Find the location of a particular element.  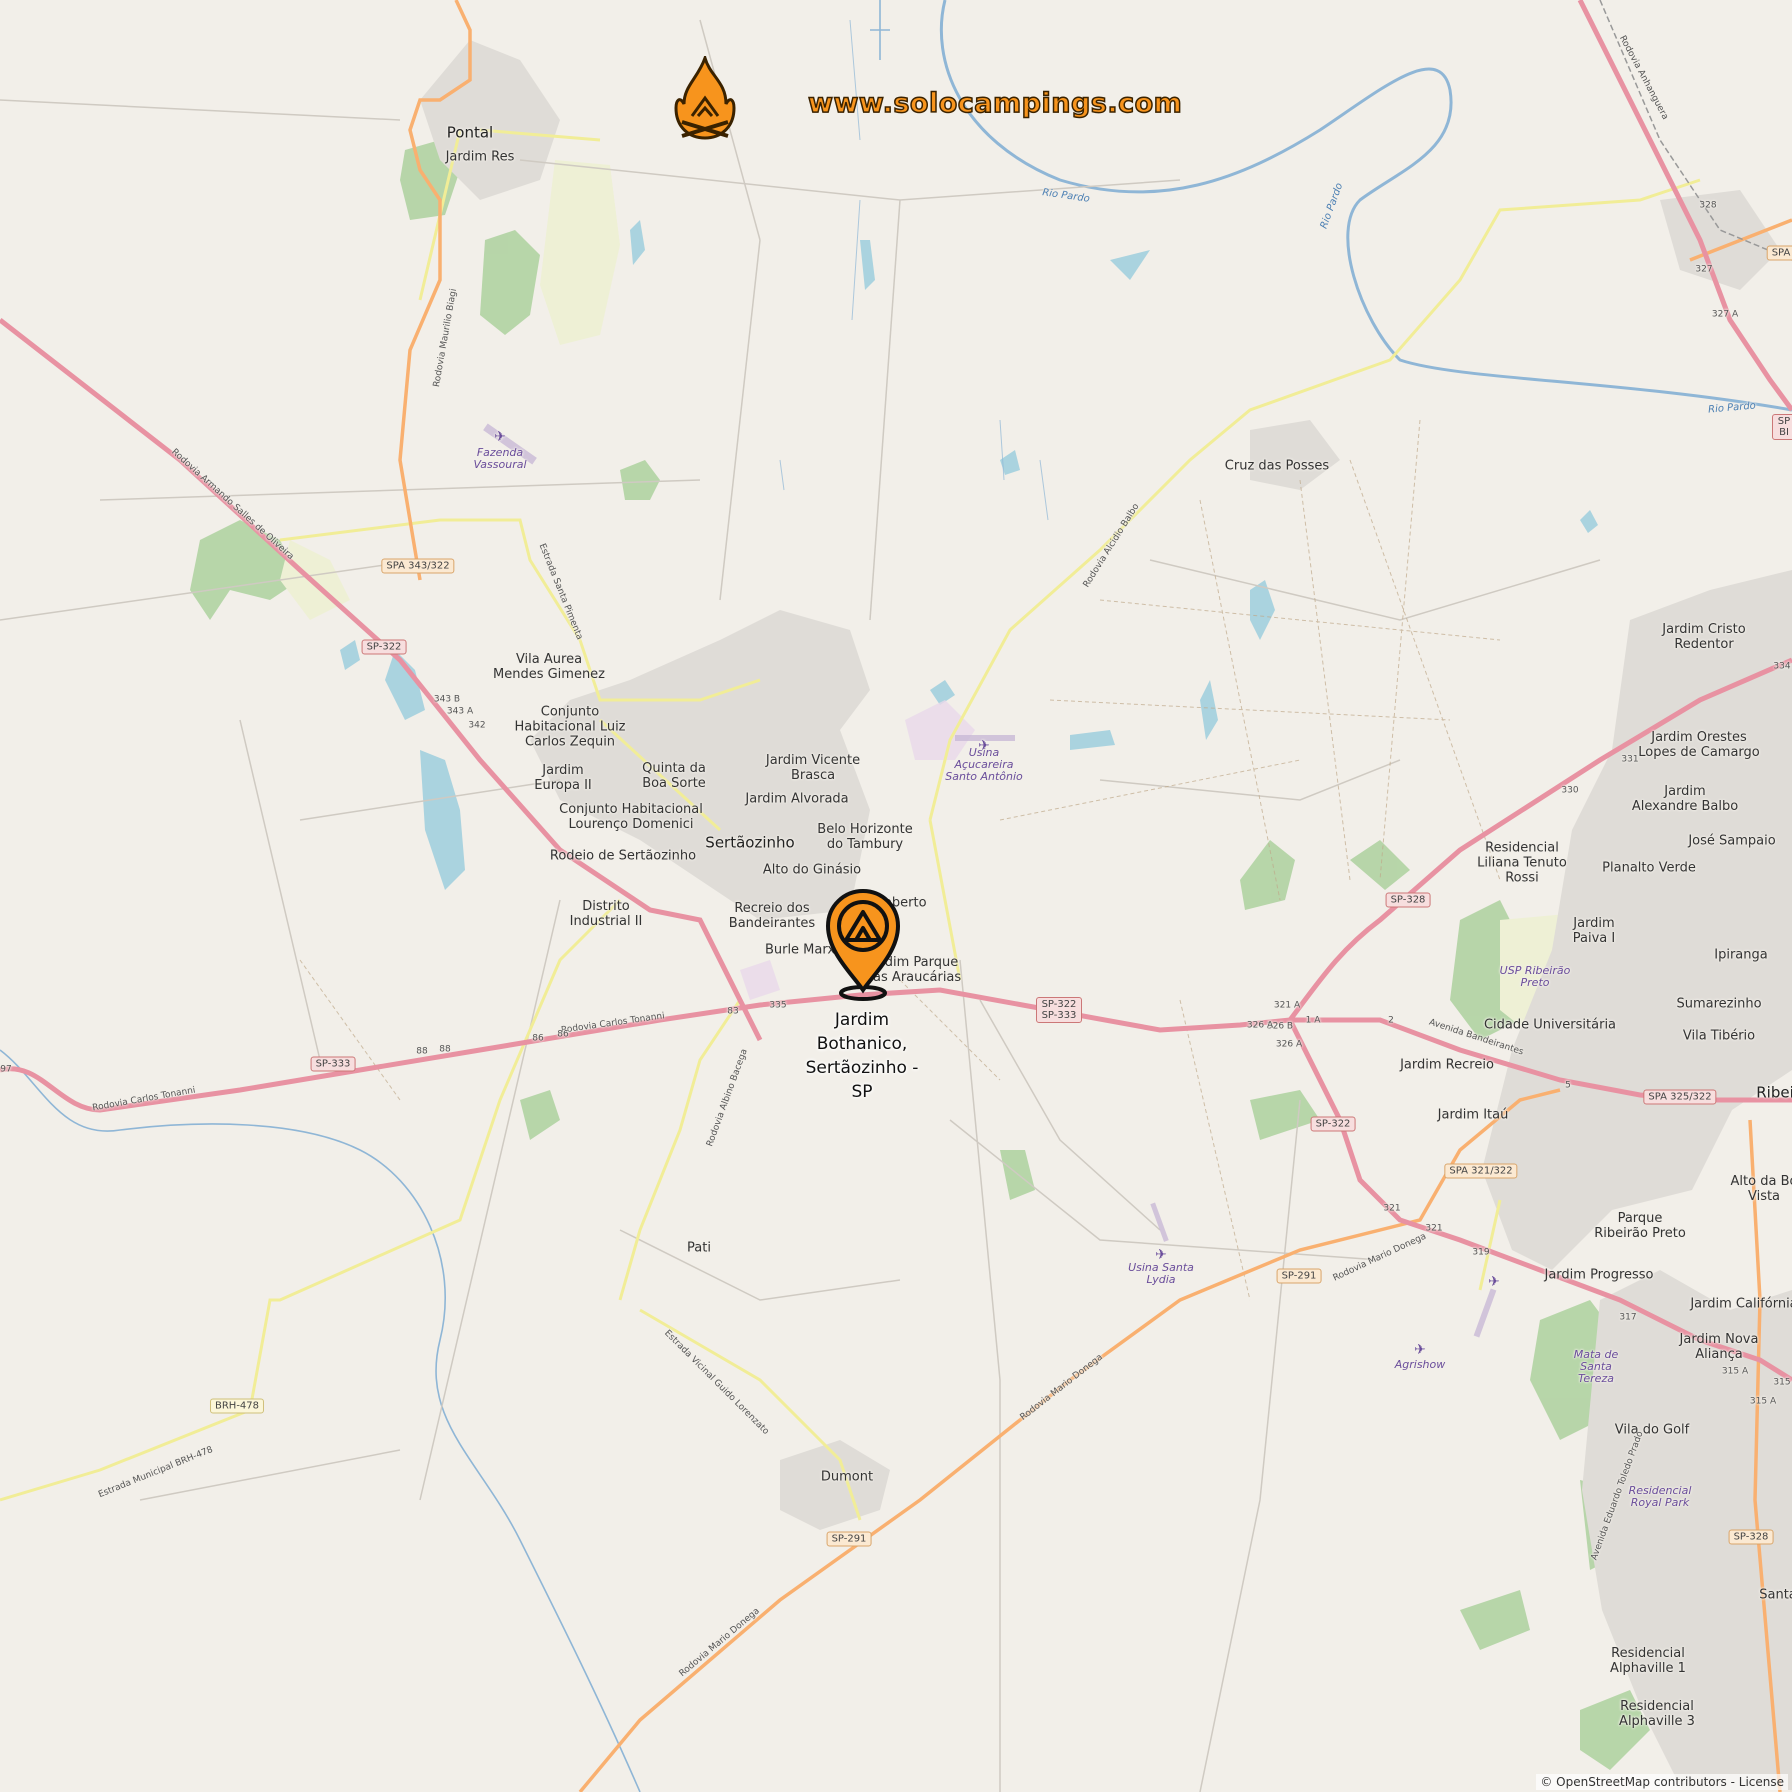

place-label: Jardim Cristo Redentor is located at coordinates (1704, 637).